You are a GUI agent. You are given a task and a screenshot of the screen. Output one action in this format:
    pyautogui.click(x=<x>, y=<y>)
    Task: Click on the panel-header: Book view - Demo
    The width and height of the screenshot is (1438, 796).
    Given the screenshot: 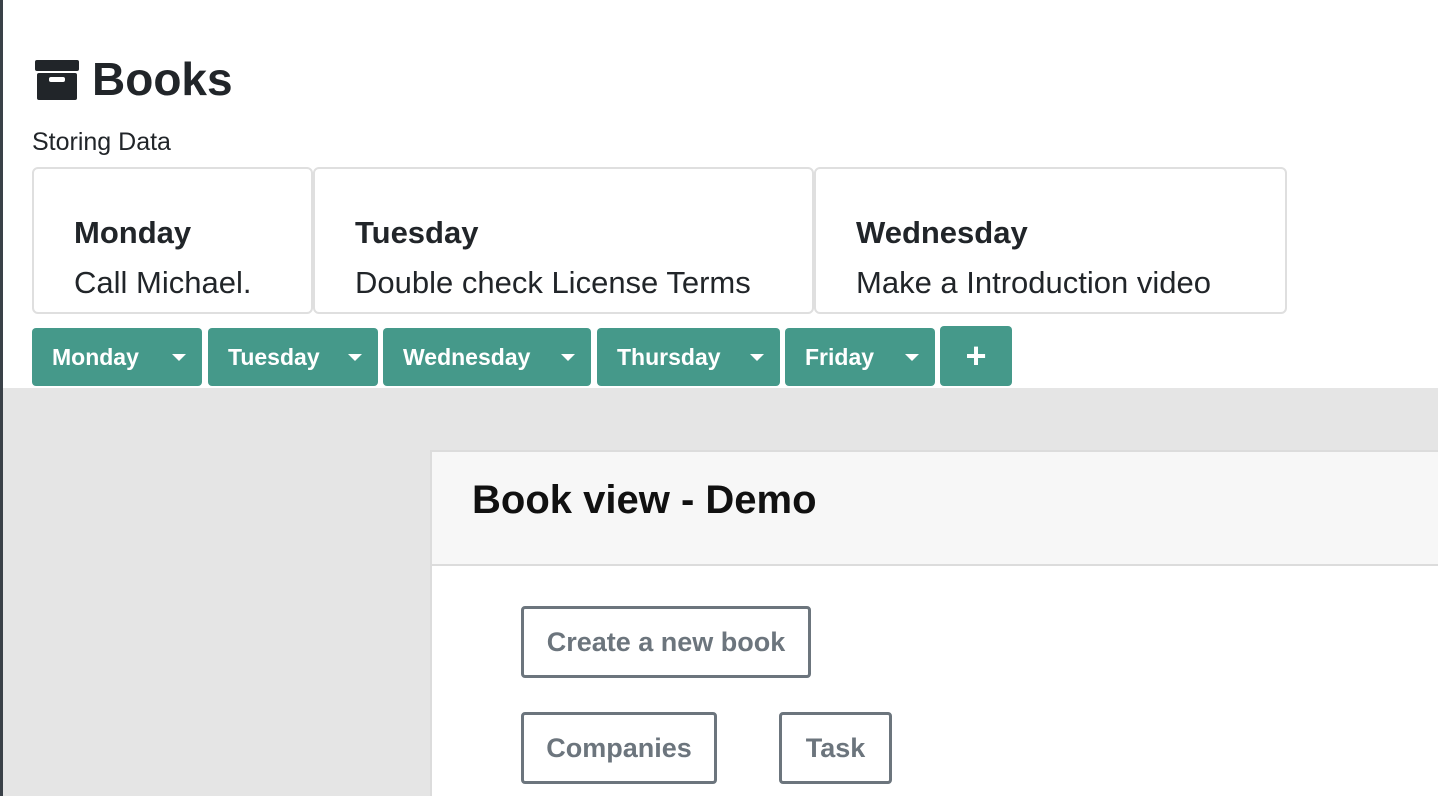 What is the action you would take?
    pyautogui.click(x=935, y=509)
    